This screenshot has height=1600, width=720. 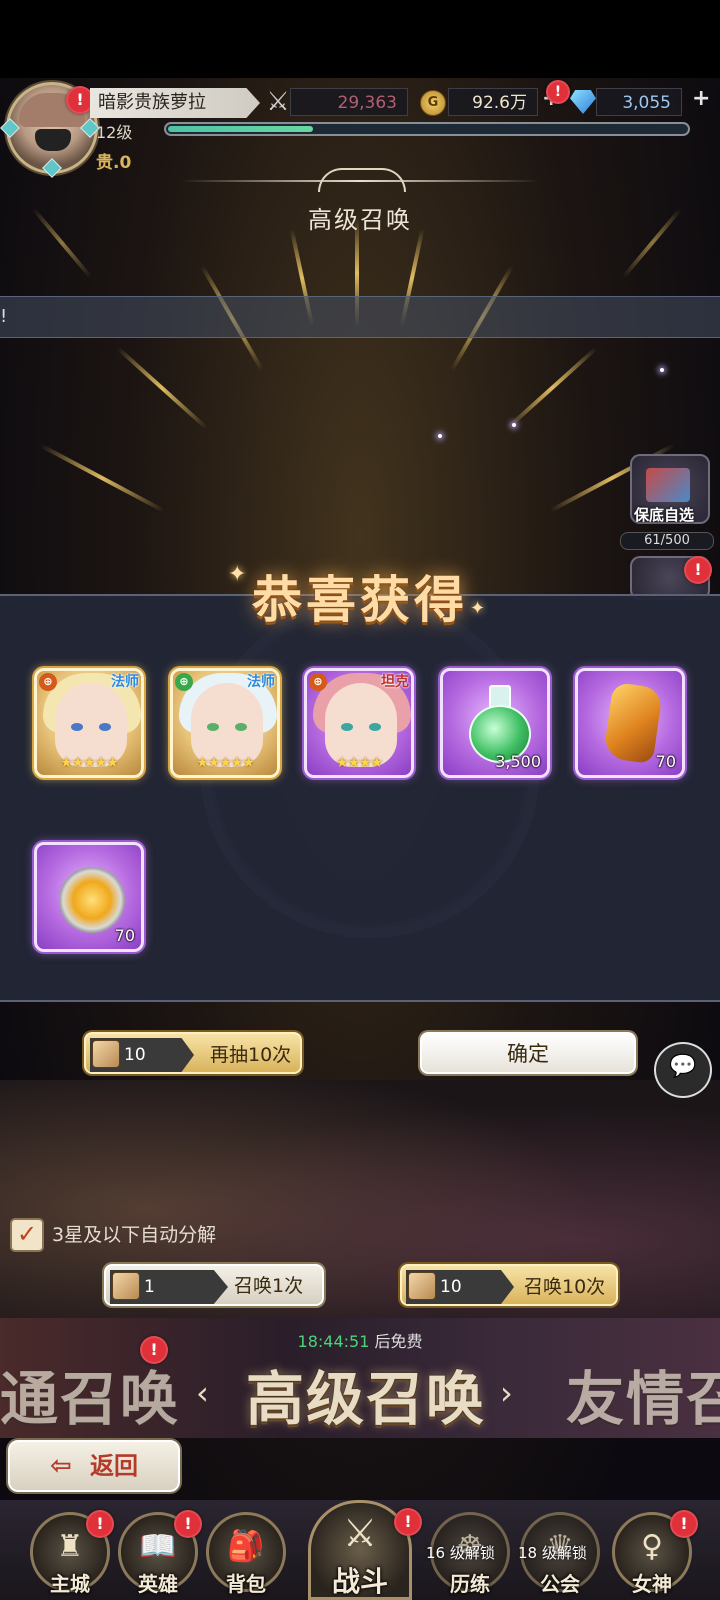 What do you see at coordinates (668, 485) in the screenshot?
I see `cards-icon` at bounding box center [668, 485].